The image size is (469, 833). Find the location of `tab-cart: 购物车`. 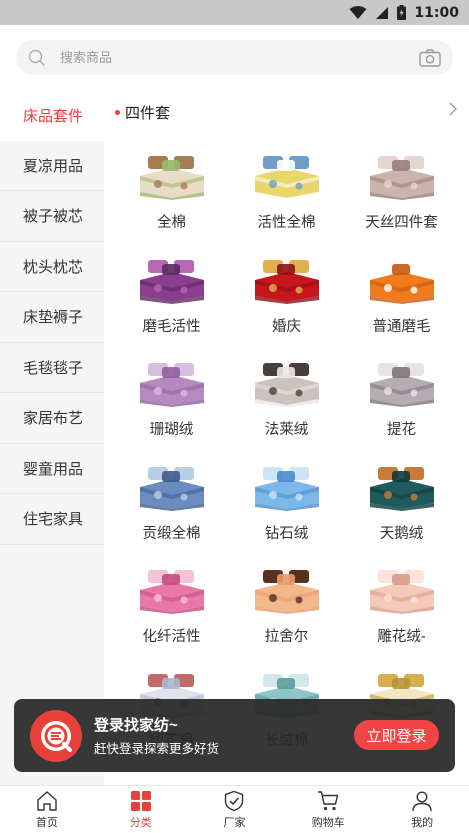

tab-cart: 购物车 is located at coordinates (328, 809).